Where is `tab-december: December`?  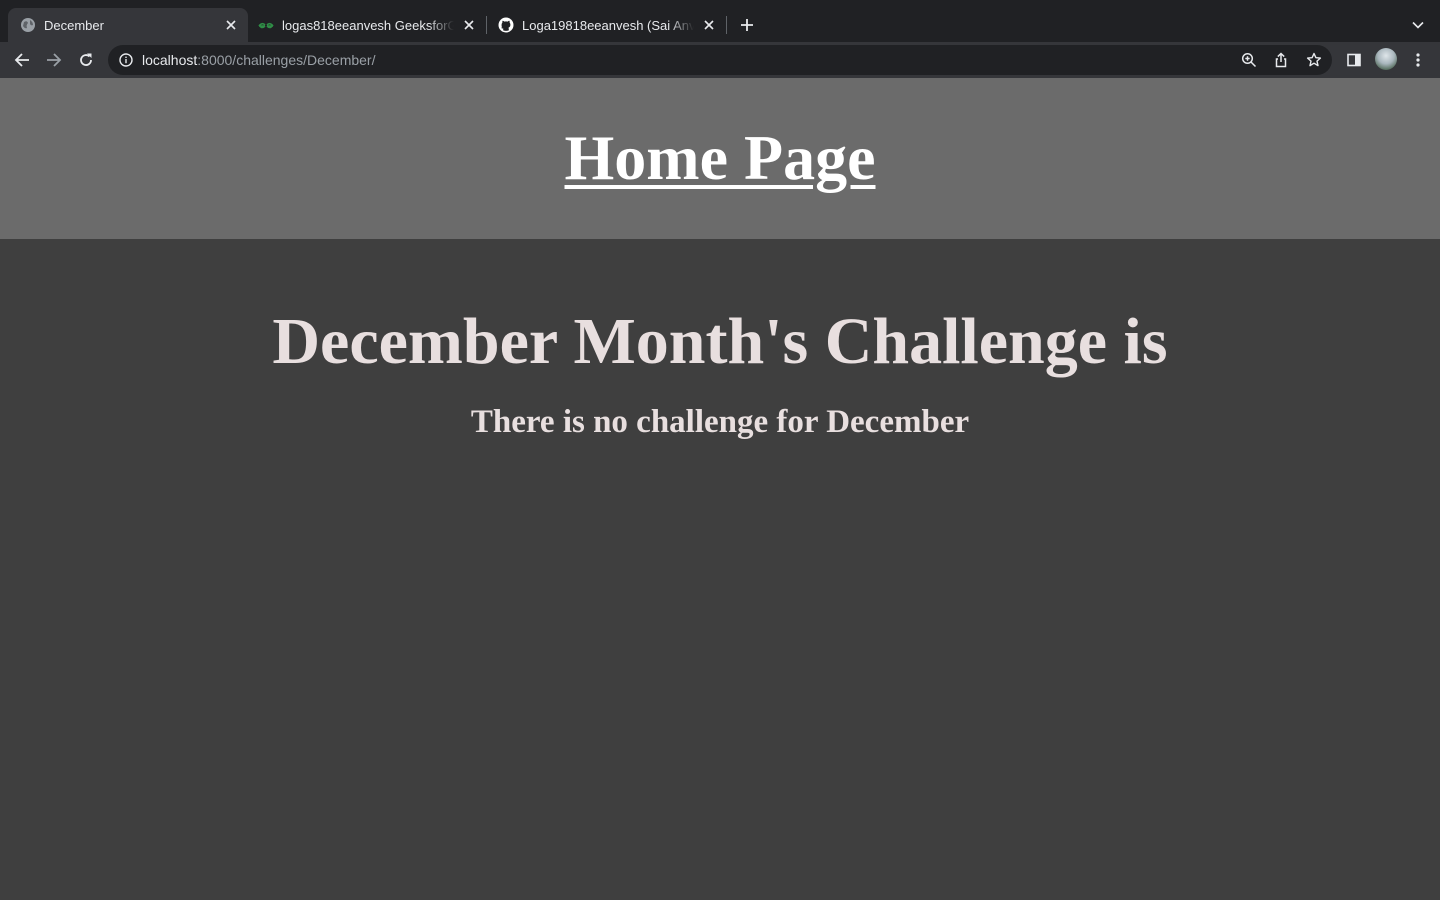
tab-december: December is located at coordinates (128, 25).